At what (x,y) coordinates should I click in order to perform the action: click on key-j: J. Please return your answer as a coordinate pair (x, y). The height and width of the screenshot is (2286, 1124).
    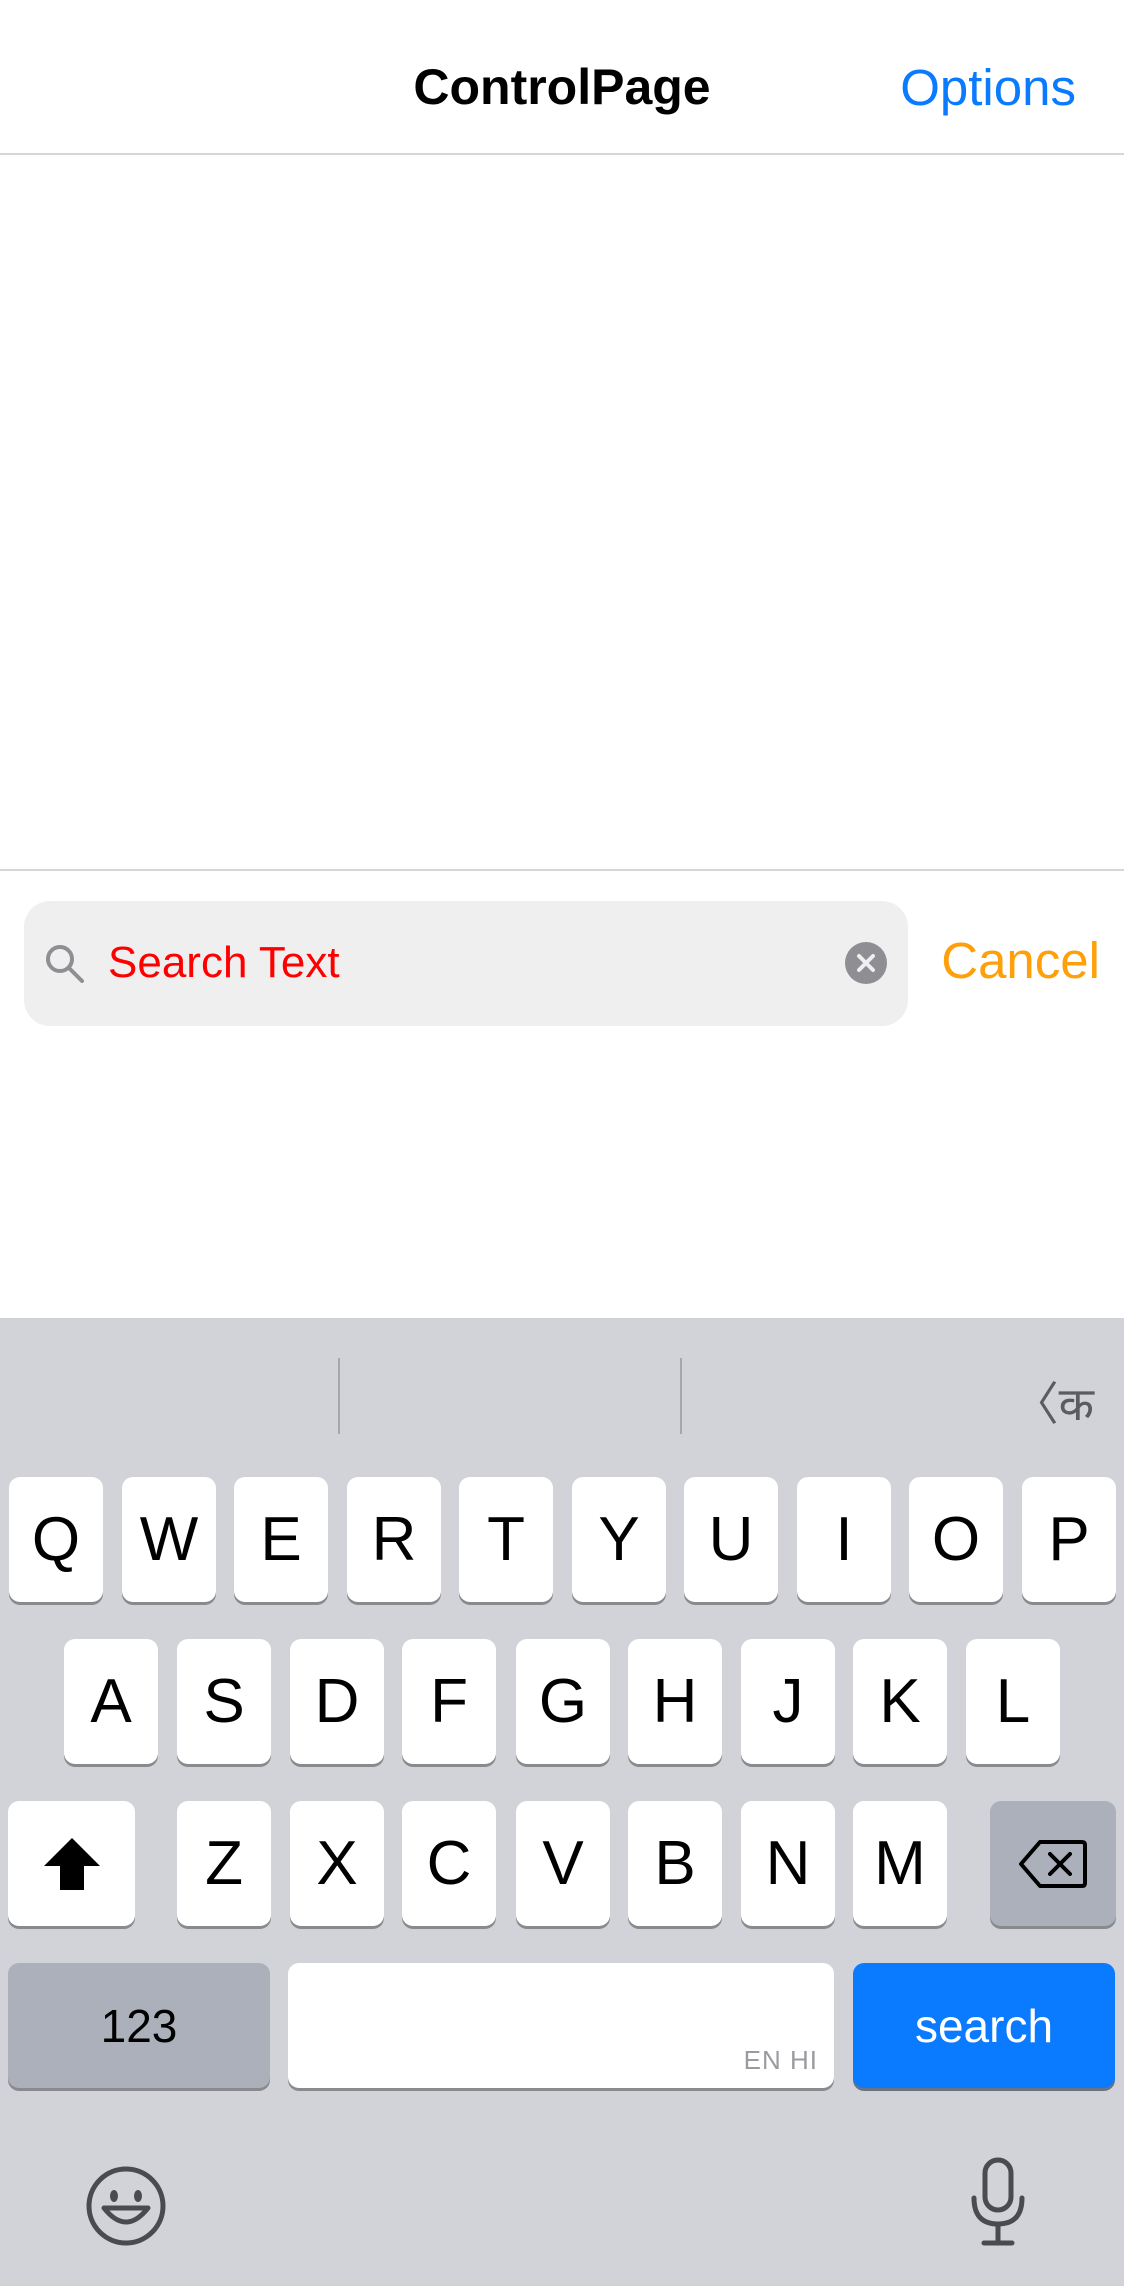
    Looking at the image, I should click on (788, 1701).